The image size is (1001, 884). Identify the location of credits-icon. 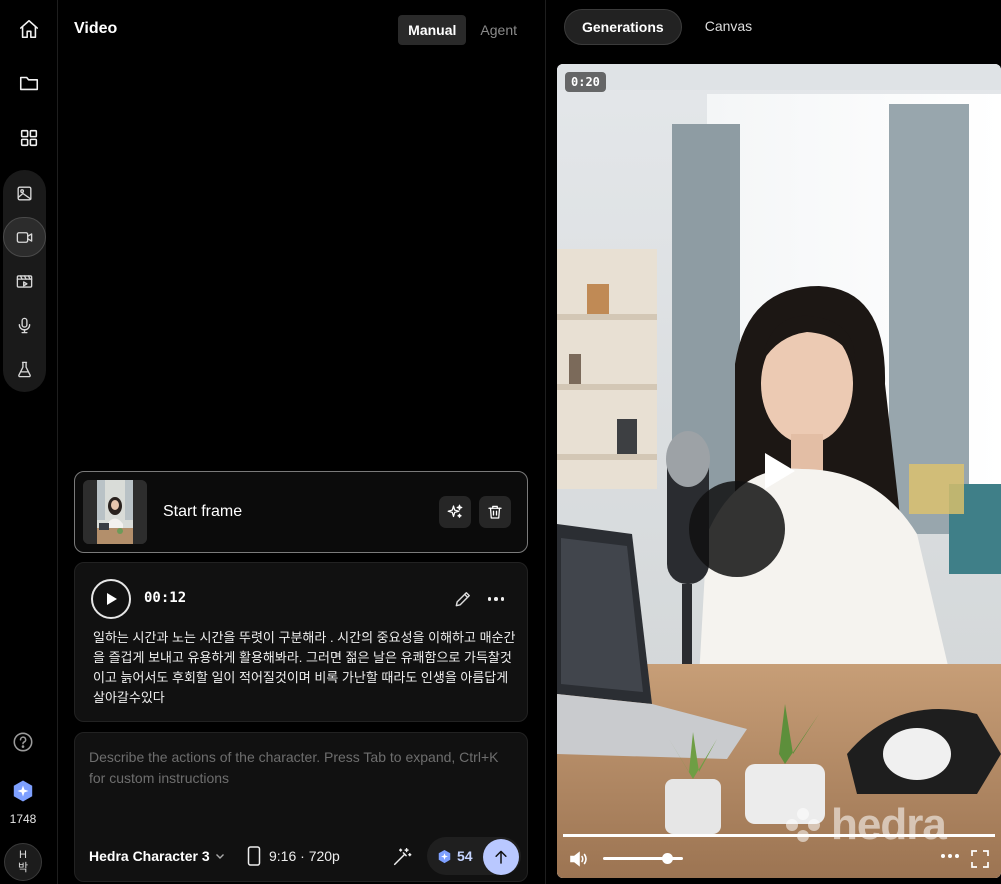
(444, 856).